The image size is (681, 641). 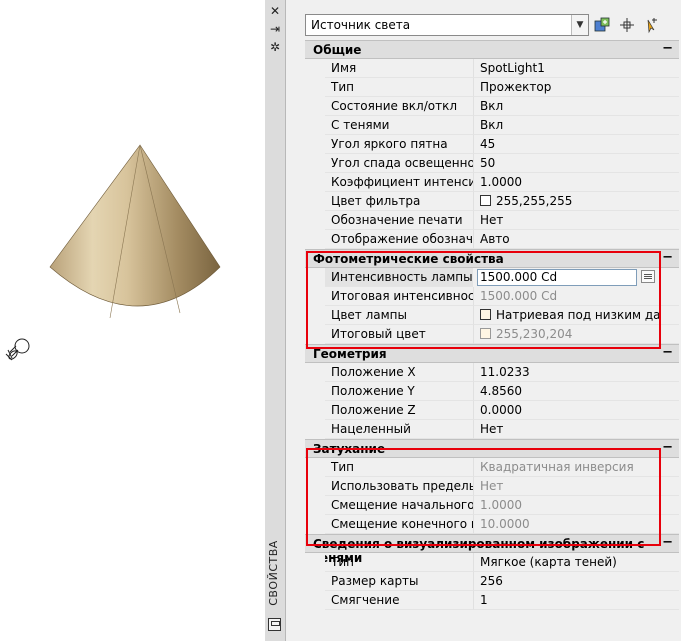 What do you see at coordinates (399, 410) in the screenshot?
I see `property-name: Положение Z` at bounding box center [399, 410].